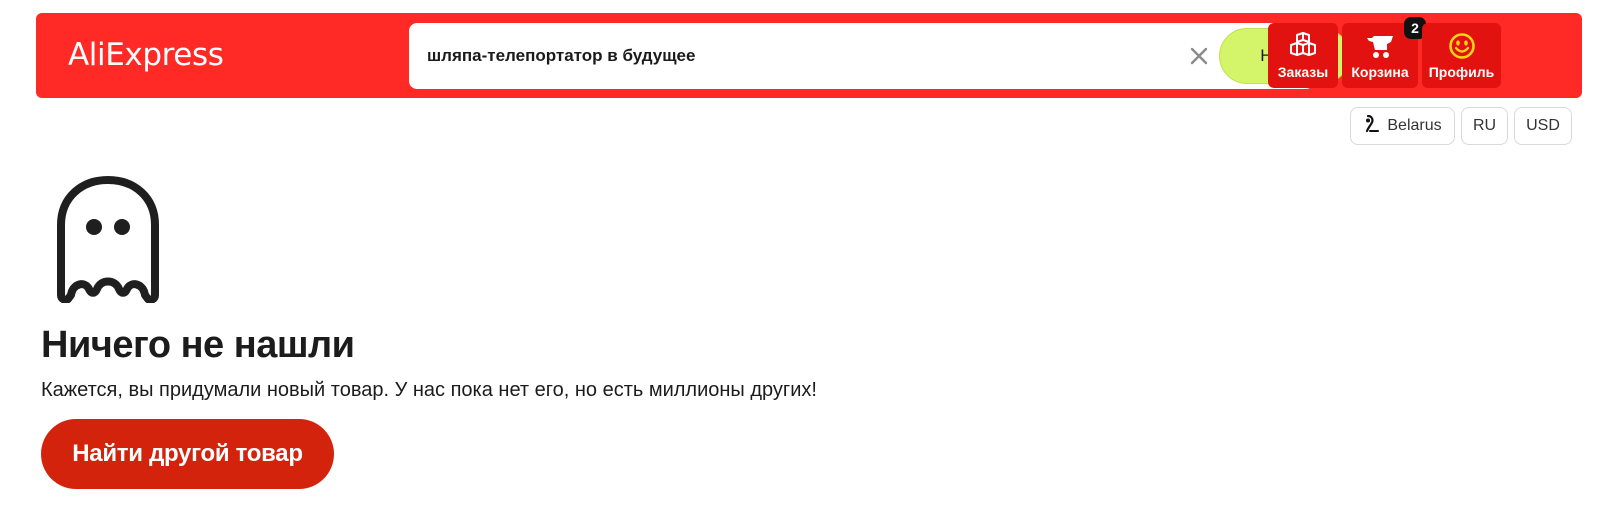  Describe the element at coordinates (757, 56) in the screenshot. I see `search-input` at that location.